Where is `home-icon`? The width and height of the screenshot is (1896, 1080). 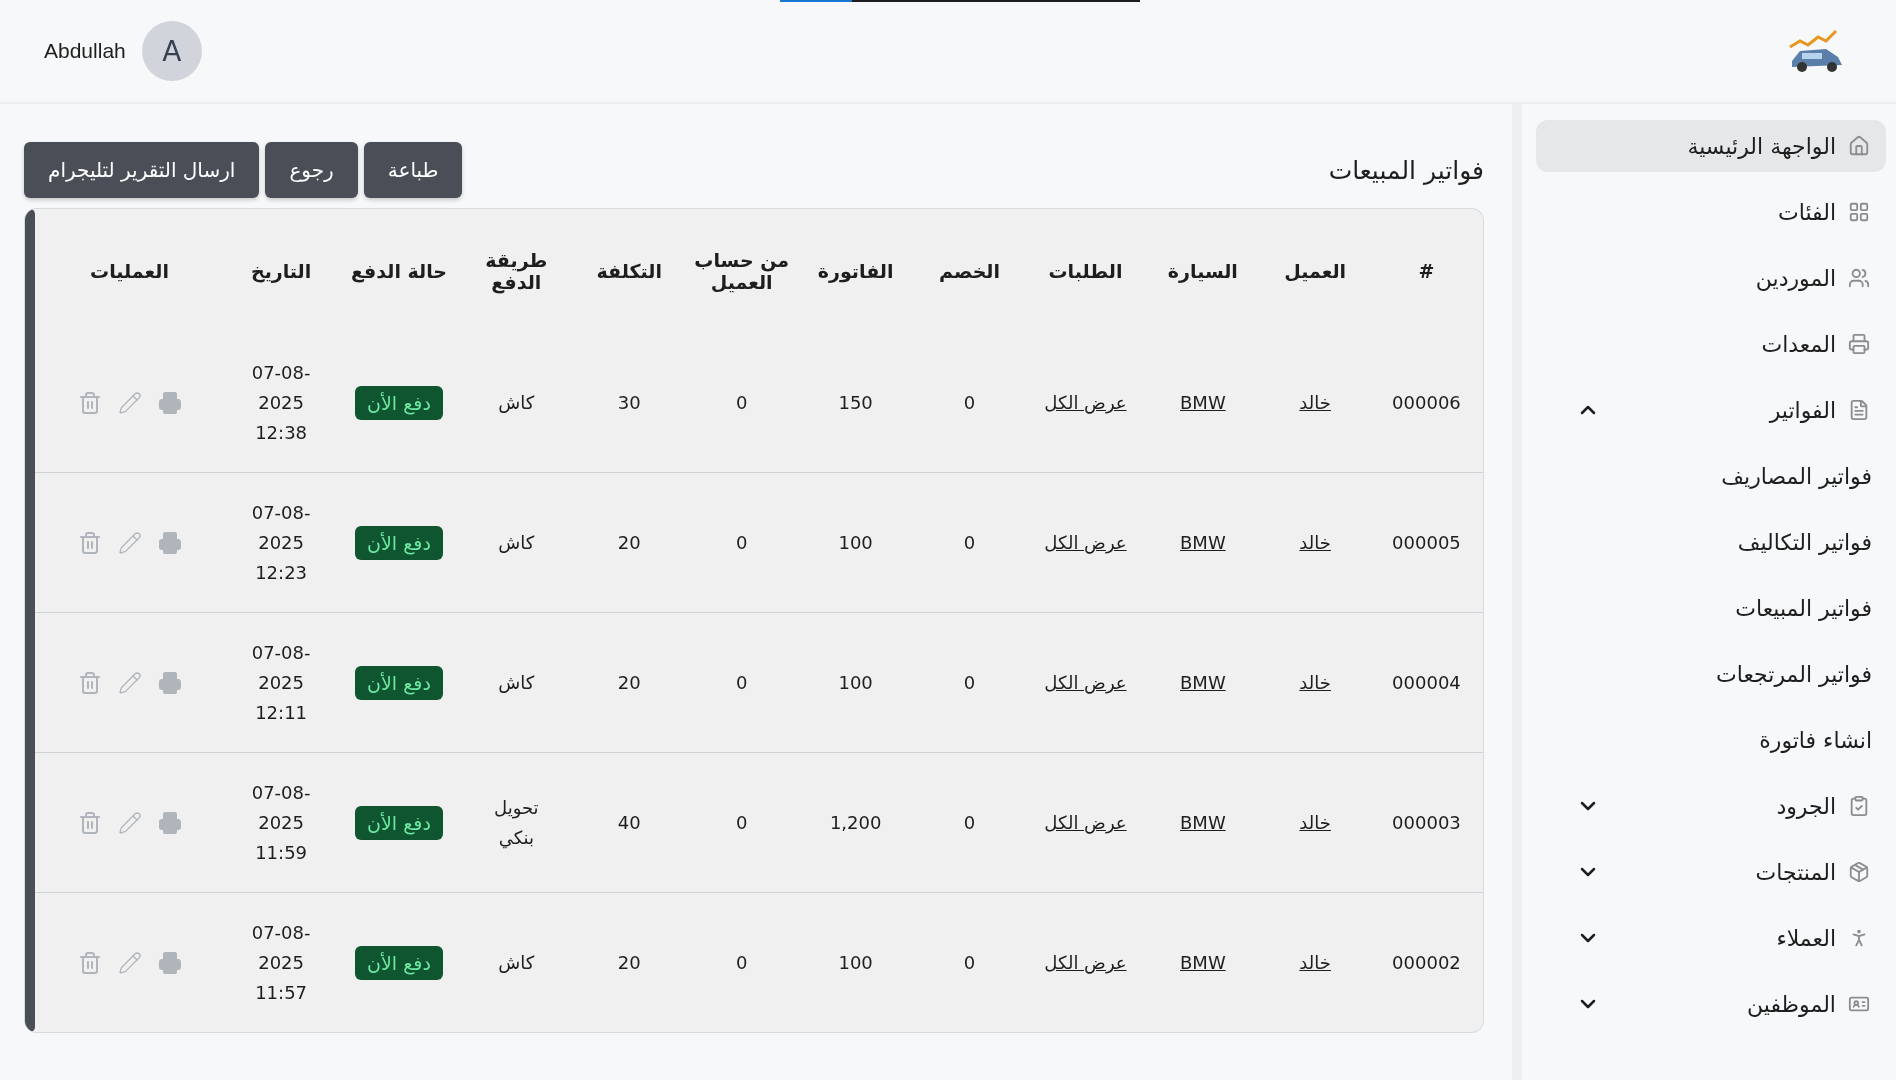 home-icon is located at coordinates (1859, 146).